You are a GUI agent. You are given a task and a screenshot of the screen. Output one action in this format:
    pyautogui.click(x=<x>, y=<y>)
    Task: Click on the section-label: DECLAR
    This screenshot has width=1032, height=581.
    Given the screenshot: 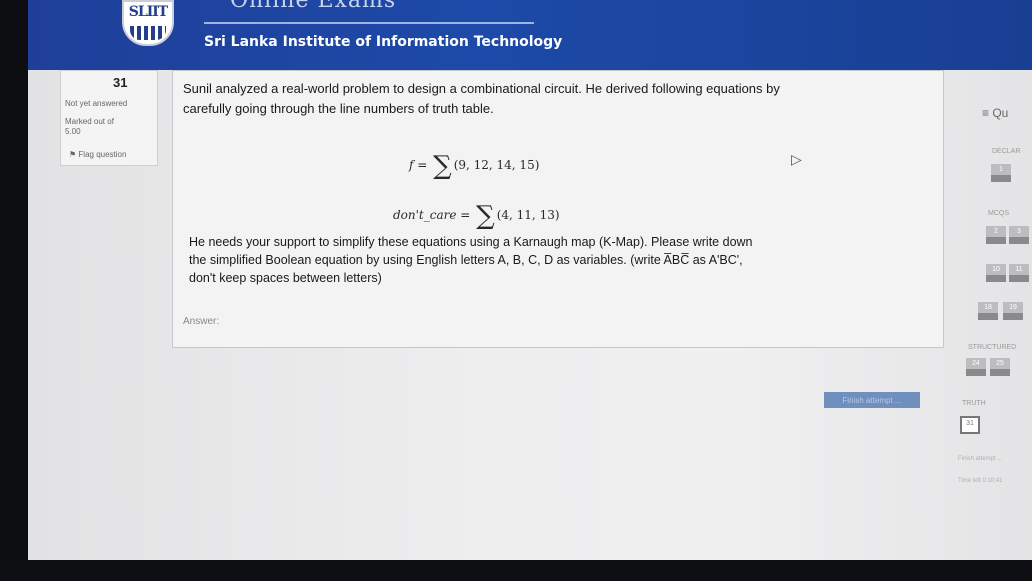 What is the action you would take?
    pyautogui.click(x=1006, y=151)
    